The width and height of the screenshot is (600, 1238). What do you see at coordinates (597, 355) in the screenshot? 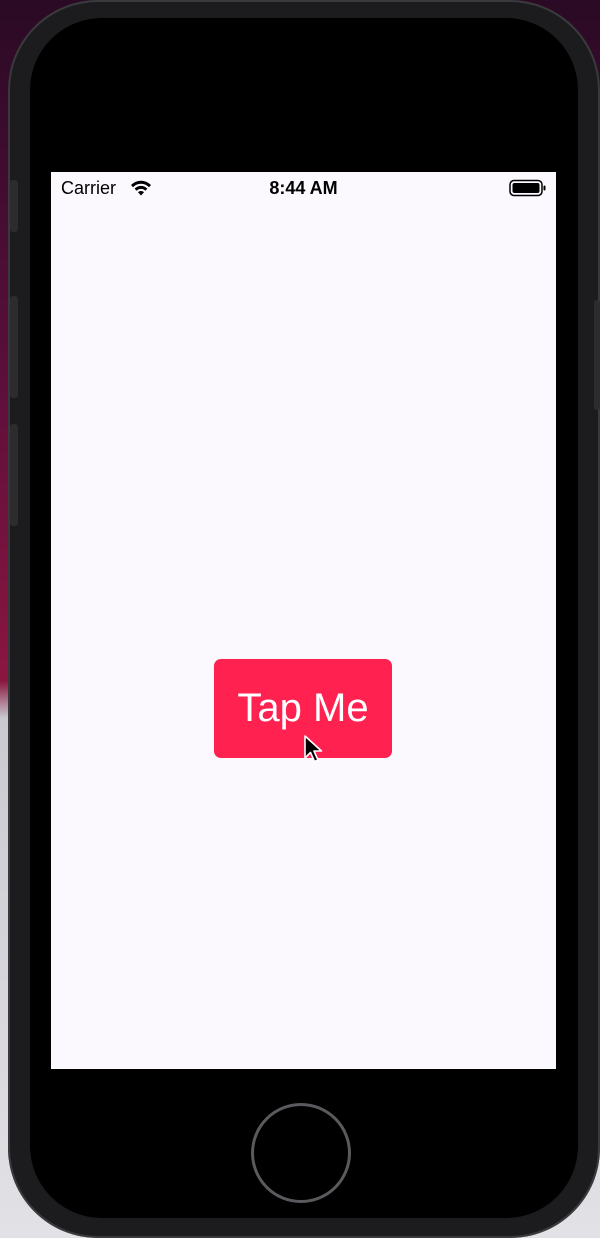
I see `power-button` at bounding box center [597, 355].